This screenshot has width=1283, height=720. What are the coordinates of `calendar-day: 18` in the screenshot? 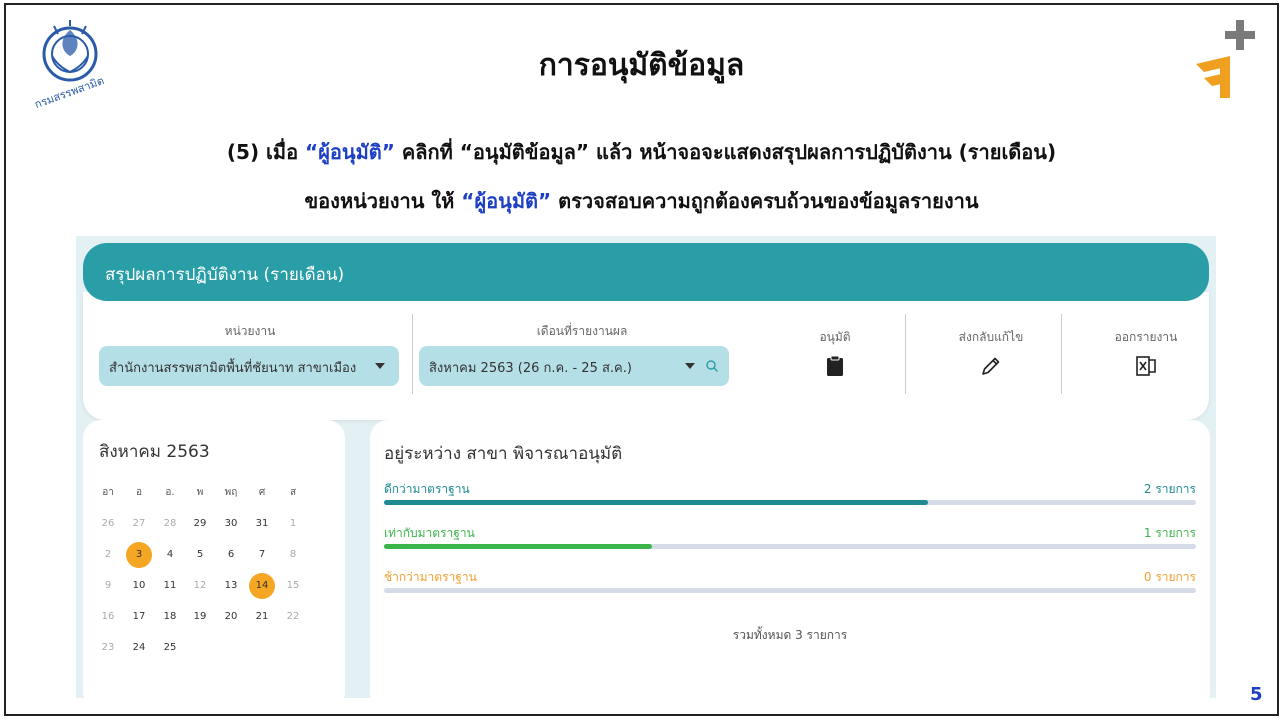 It's located at (170, 617).